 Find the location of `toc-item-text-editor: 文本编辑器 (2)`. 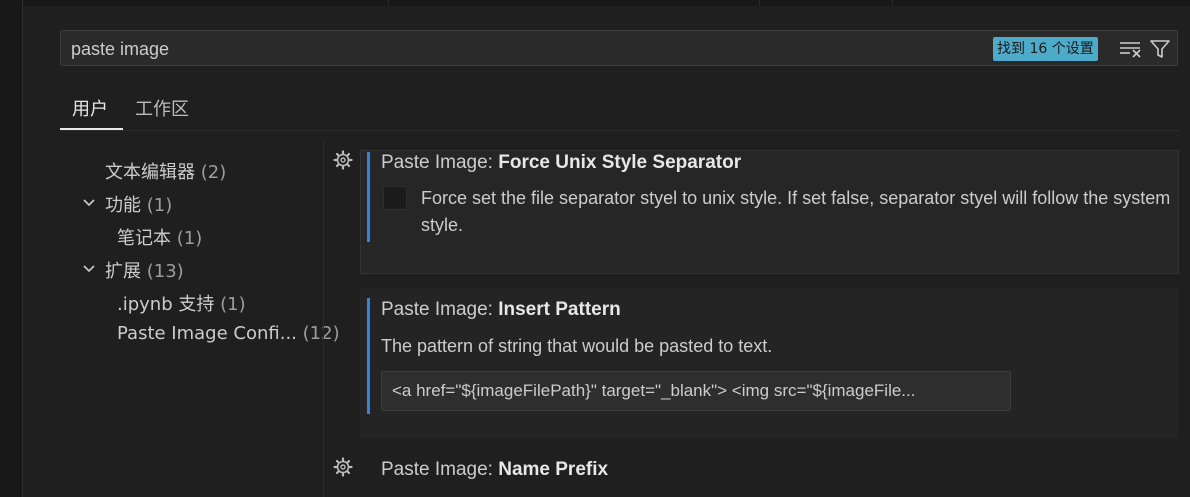

toc-item-text-editor: 文本编辑器 (2) is located at coordinates (165, 171).